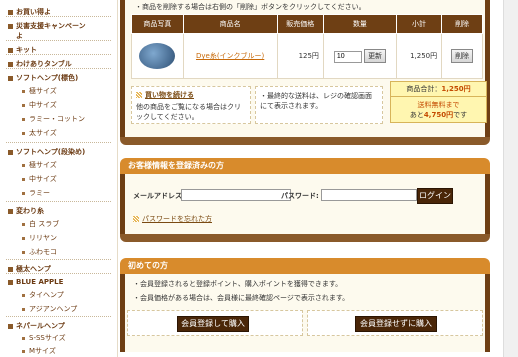 The image size is (518, 357). Describe the element at coordinates (347, 56) in the screenshot. I see `quantity-input` at that location.